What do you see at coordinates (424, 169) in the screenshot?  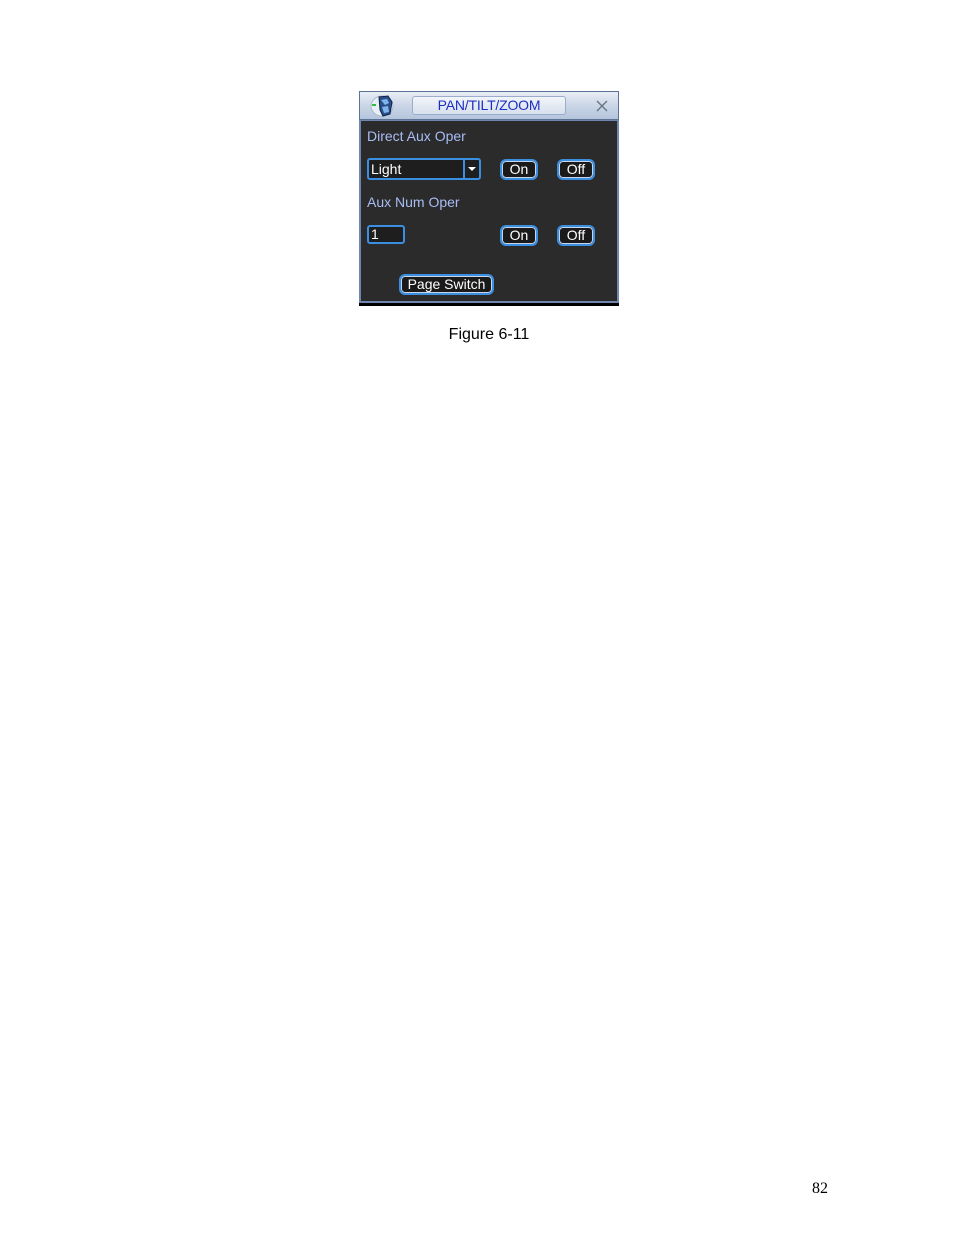 I see `aux-function-select: Light` at bounding box center [424, 169].